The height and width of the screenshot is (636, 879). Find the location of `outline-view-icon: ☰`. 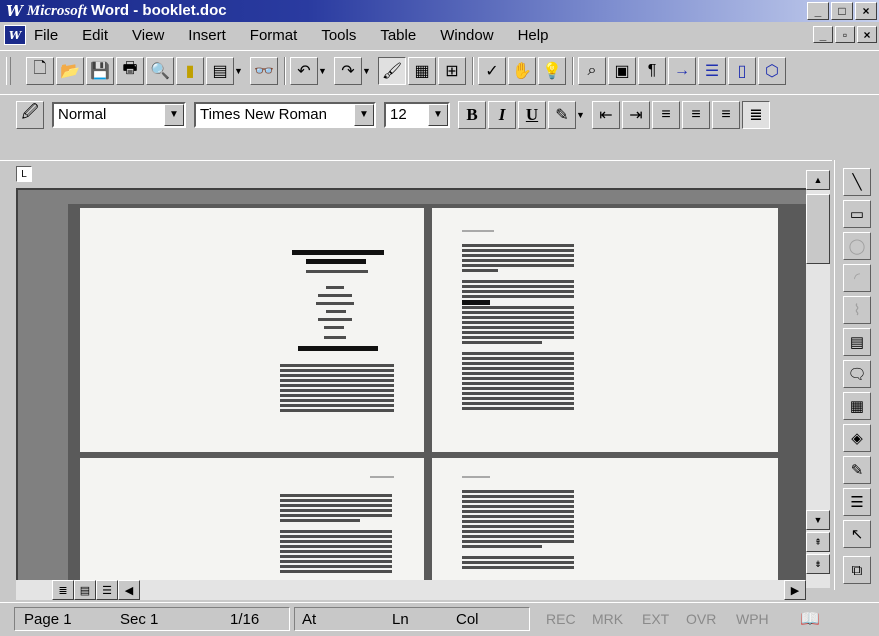

outline-view-icon: ☰ is located at coordinates (107, 590).